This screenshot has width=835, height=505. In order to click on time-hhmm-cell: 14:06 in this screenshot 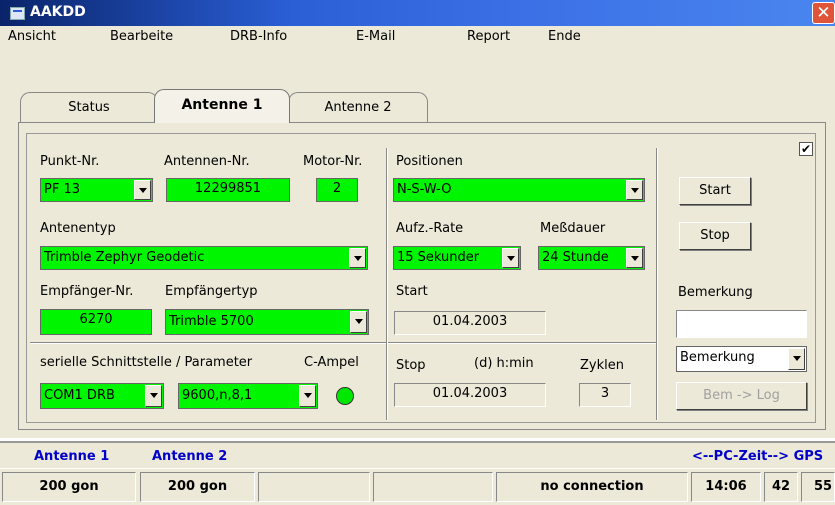, I will do `click(726, 487)`.